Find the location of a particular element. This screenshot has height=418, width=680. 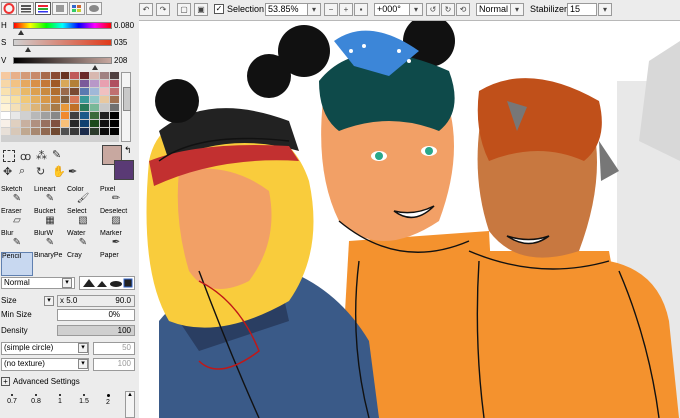

min-size-label: Min Size is located at coordinates (16, 314).